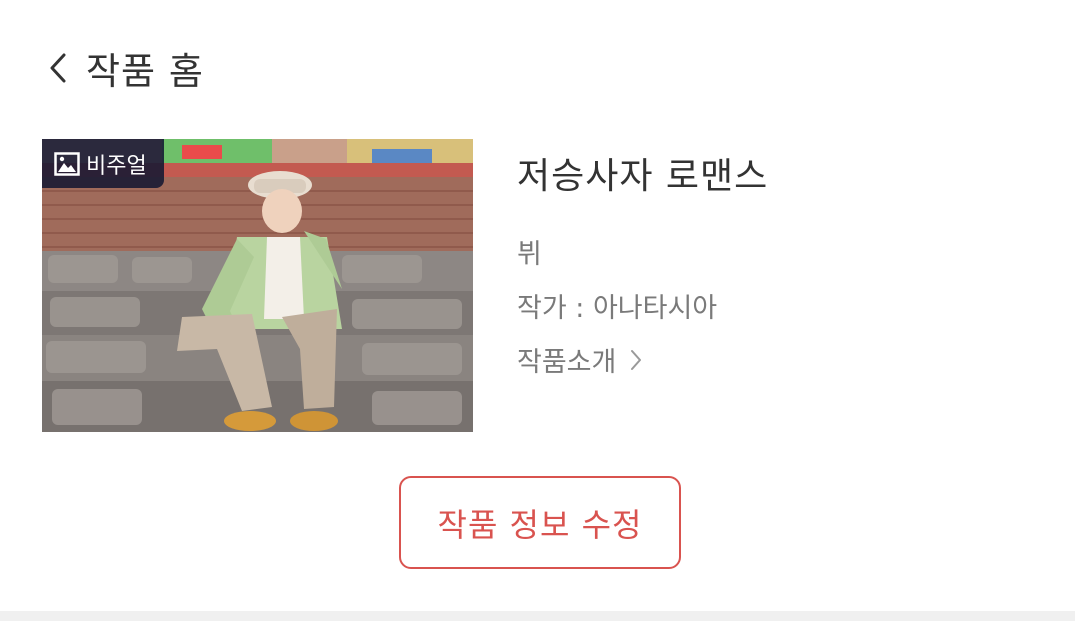 The image size is (1075, 621). I want to click on image-icon, so click(67, 163).